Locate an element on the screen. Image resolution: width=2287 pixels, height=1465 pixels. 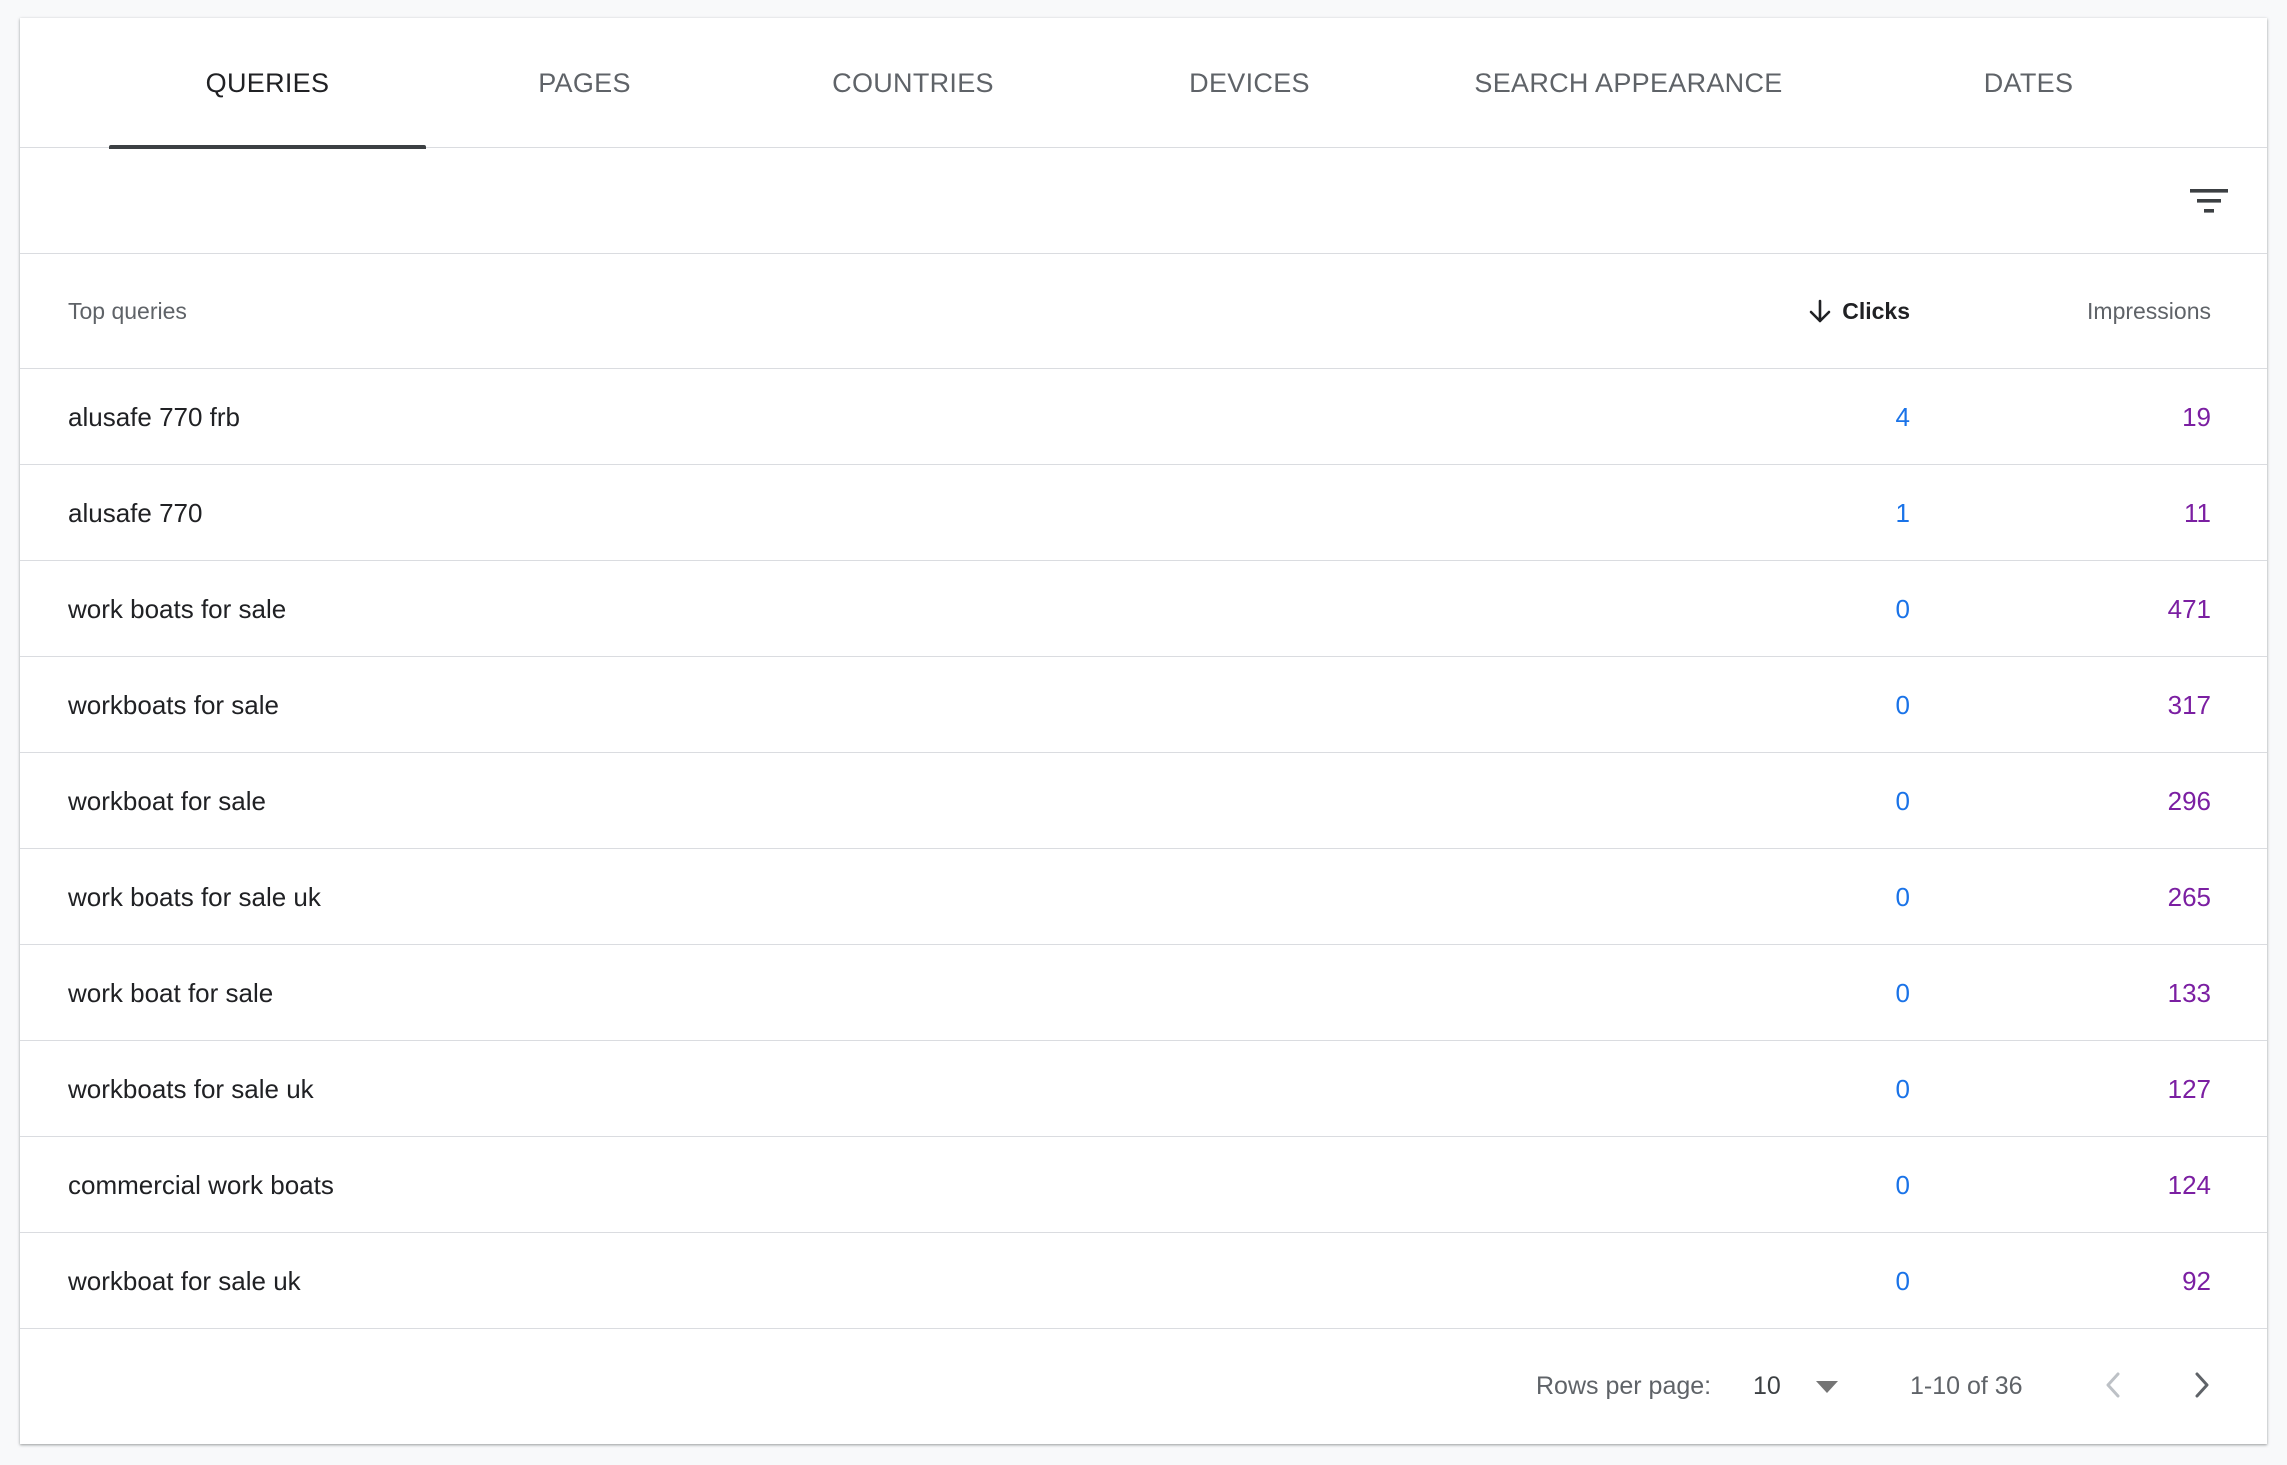
dropdown-arrow-icon is located at coordinates (1826, 1386).